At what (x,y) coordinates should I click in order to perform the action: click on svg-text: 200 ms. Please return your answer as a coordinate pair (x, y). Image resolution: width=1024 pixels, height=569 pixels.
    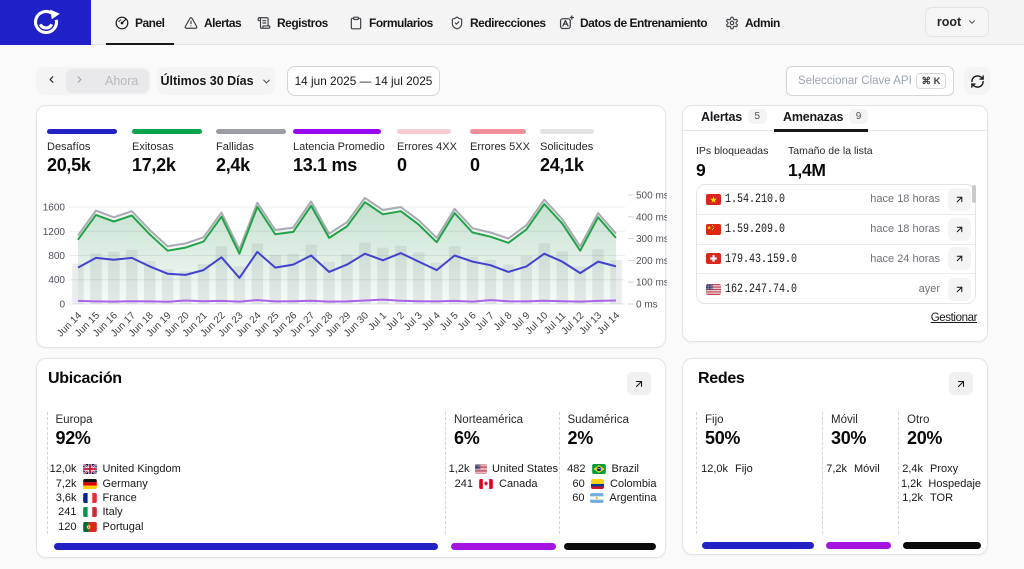
    Looking at the image, I should click on (651, 261).